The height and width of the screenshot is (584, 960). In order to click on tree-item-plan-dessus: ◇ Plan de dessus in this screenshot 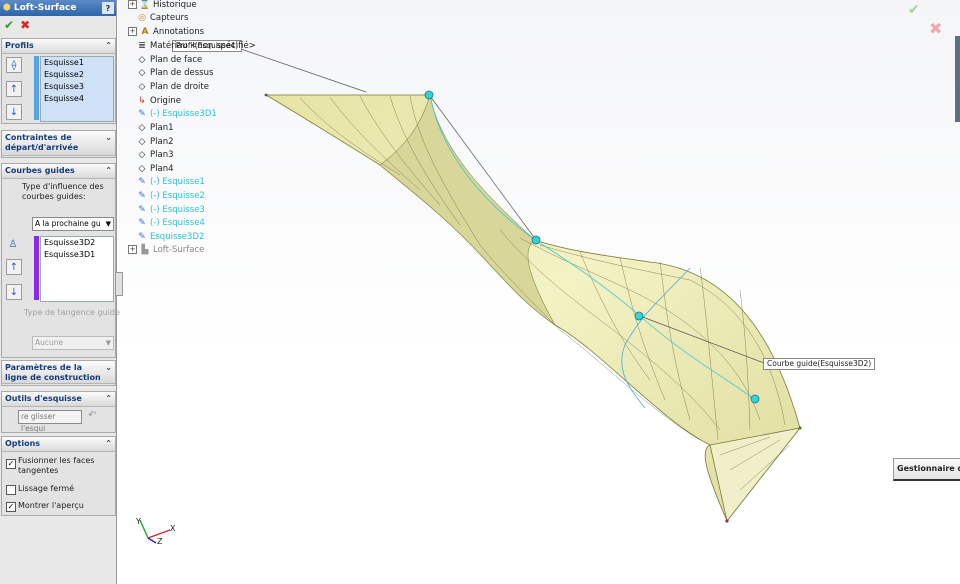, I will do `click(175, 72)`.